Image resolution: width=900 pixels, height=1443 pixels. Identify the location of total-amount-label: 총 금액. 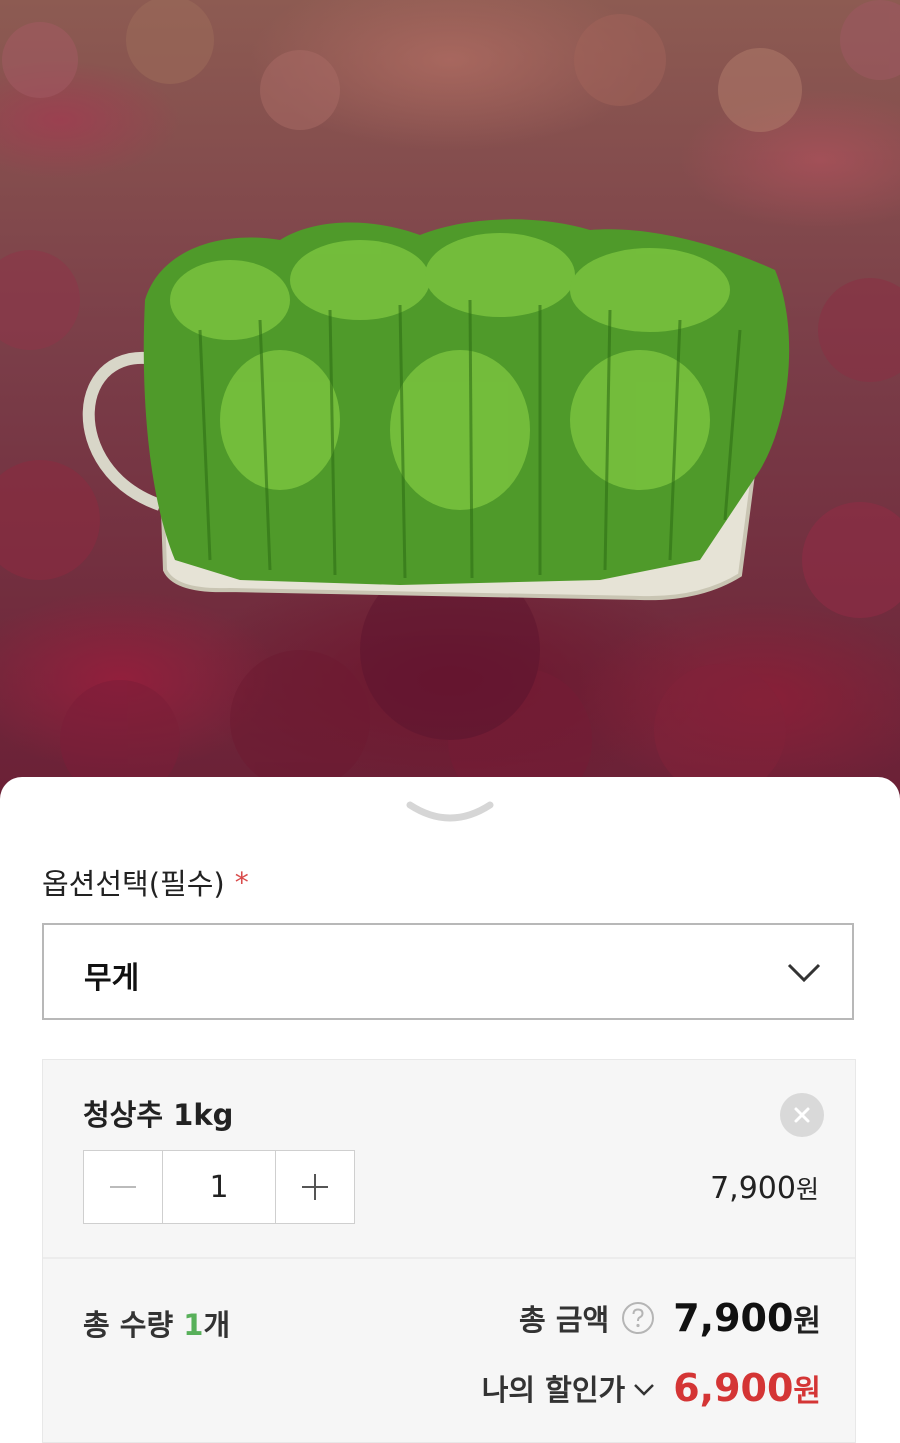
(564, 1320).